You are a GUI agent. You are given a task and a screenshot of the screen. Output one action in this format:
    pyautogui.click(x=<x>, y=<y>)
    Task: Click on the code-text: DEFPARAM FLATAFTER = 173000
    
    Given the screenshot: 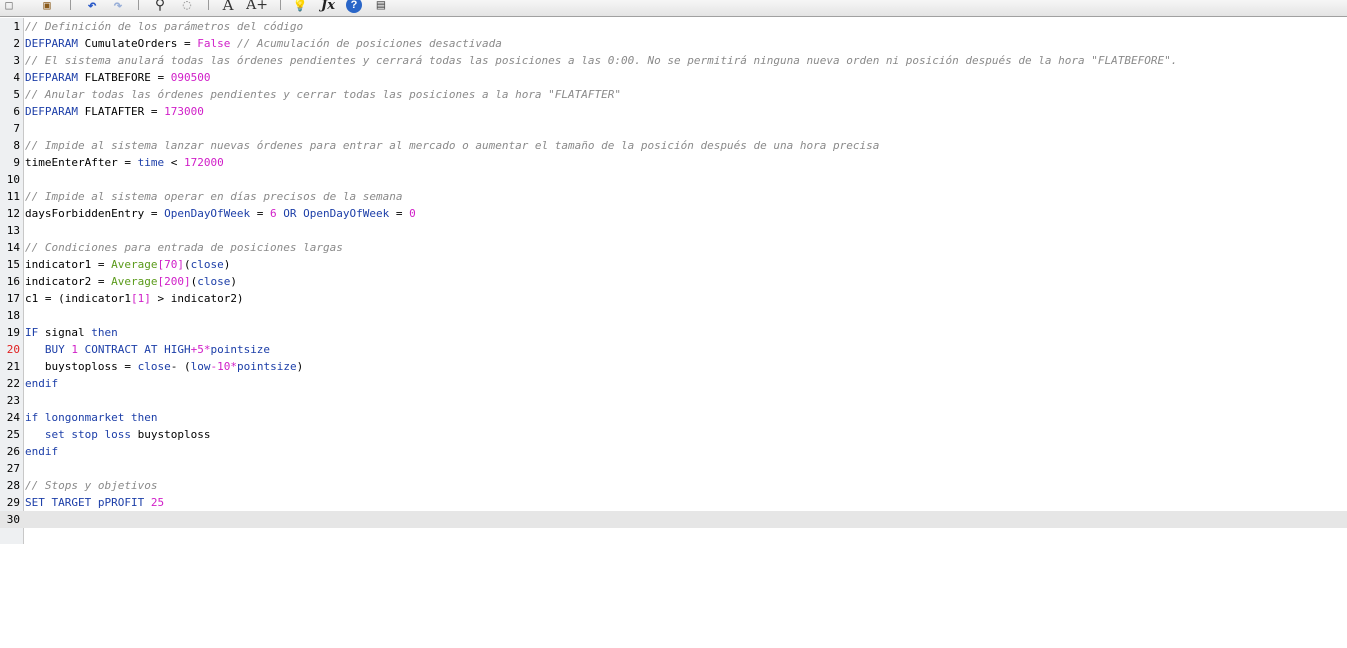 What is the action you would take?
    pyautogui.click(x=114, y=111)
    